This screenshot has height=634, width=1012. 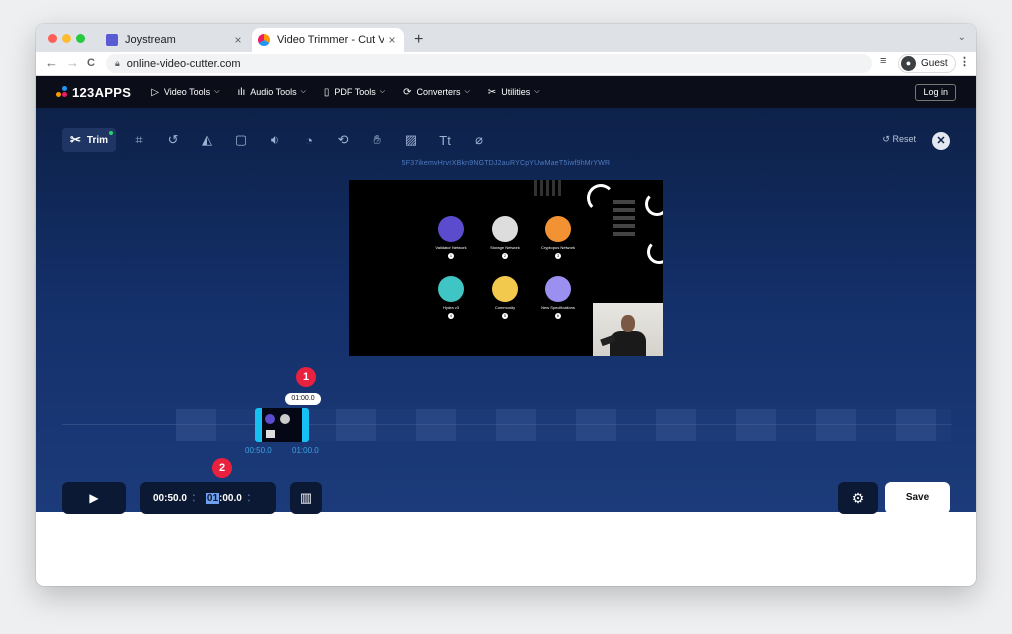 What do you see at coordinates (908, 63) in the screenshot?
I see `avatar-icon: ●` at bounding box center [908, 63].